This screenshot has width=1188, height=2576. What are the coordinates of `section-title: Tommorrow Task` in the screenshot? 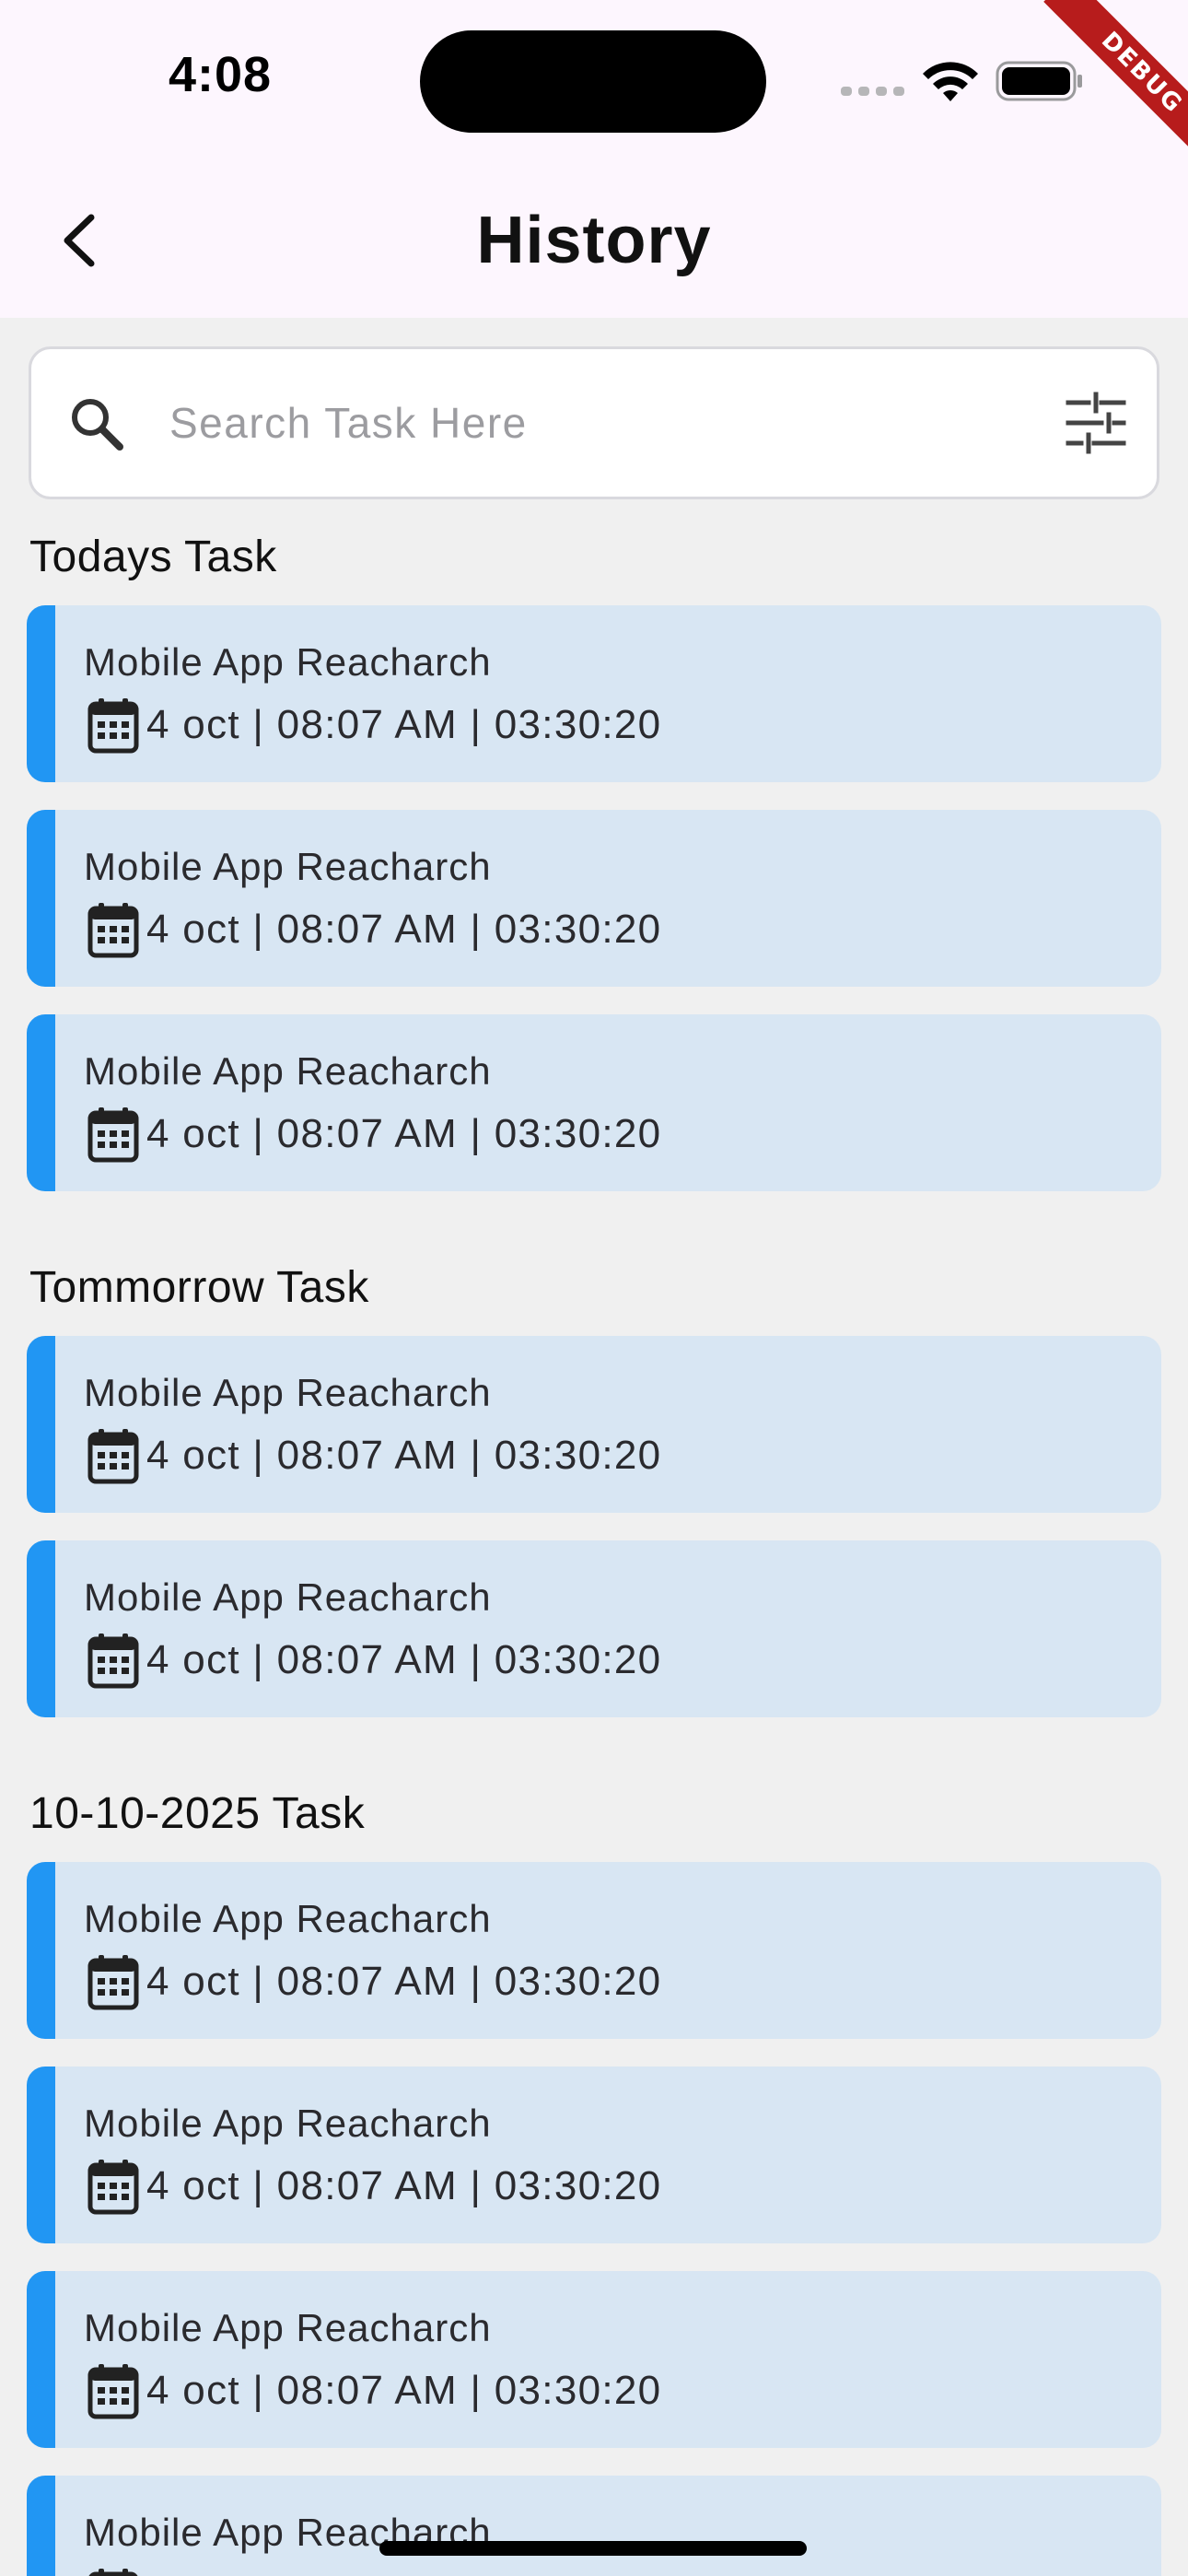 It's located at (199, 1287).